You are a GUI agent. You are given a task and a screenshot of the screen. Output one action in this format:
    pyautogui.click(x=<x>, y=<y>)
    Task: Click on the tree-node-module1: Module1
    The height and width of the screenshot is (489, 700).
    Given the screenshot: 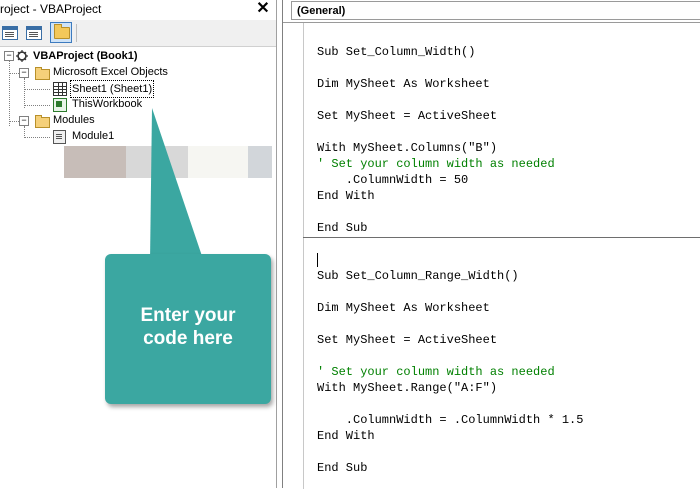 What is the action you would take?
    pyautogui.click(x=93, y=136)
    